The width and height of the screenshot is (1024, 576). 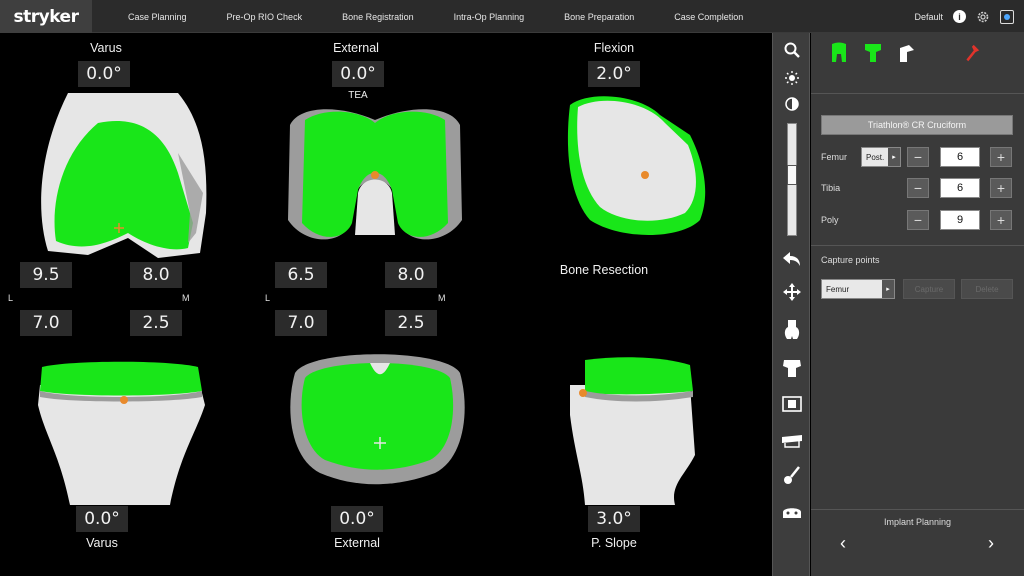 I want to click on gap-left-top-m: 8.0, so click(x=156, y=275).